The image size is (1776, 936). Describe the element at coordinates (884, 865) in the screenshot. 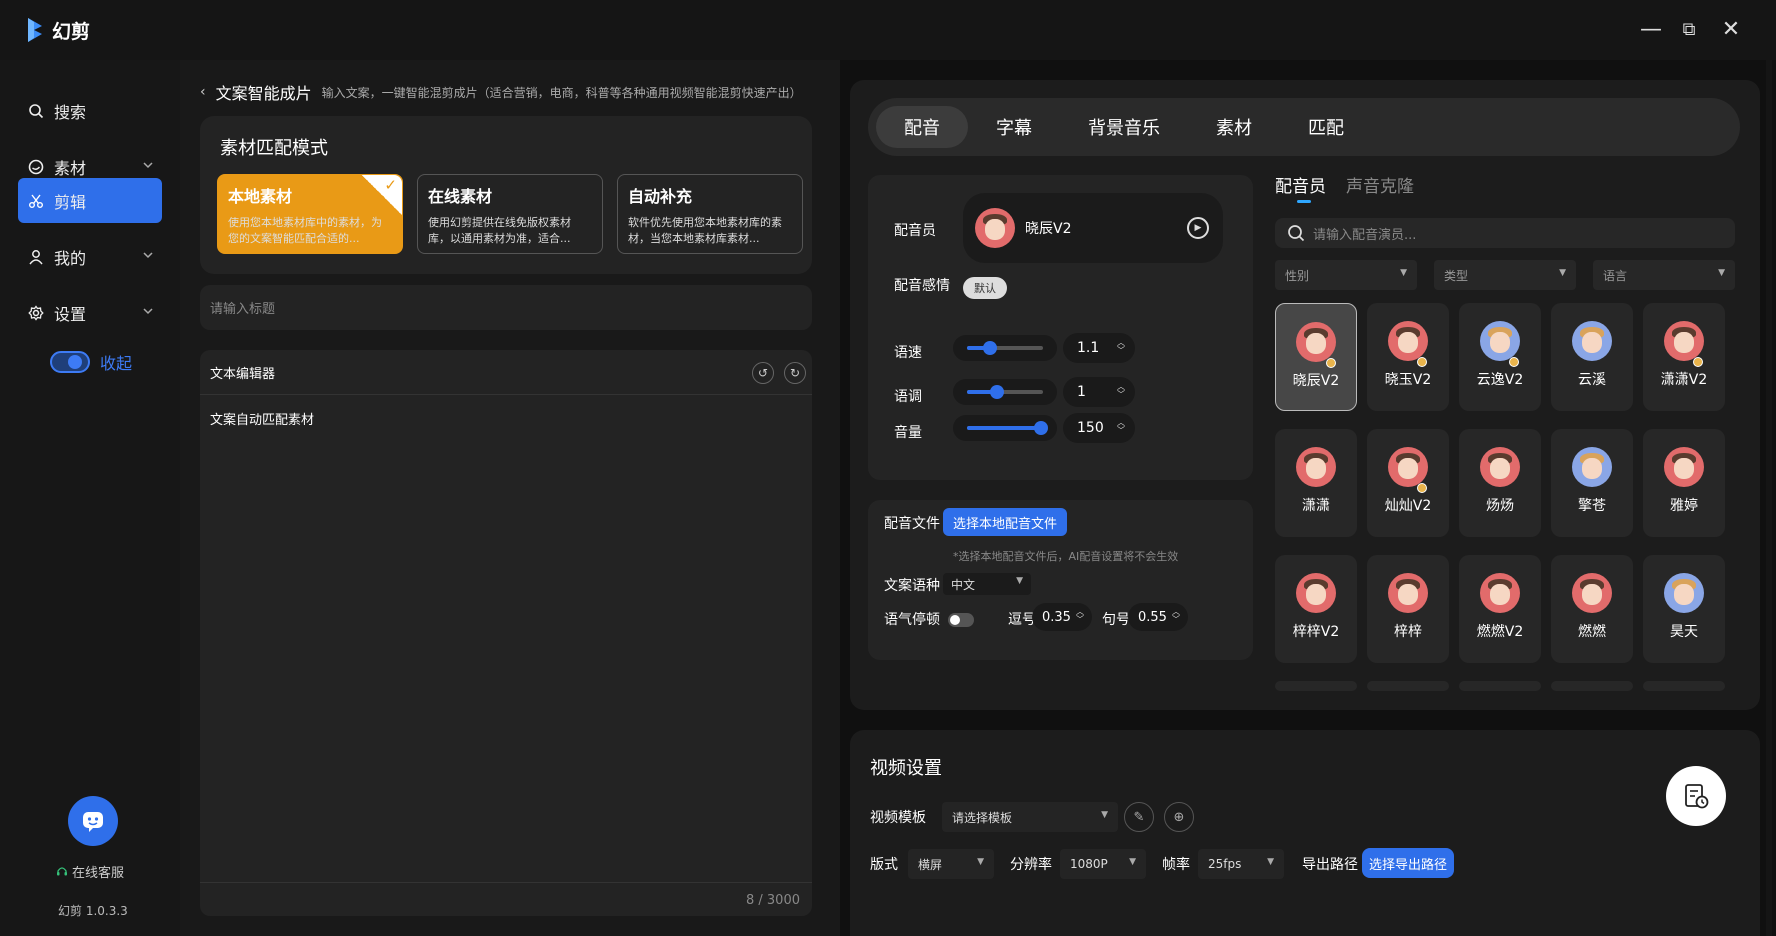

I see `layout-label: 版式` at that location.